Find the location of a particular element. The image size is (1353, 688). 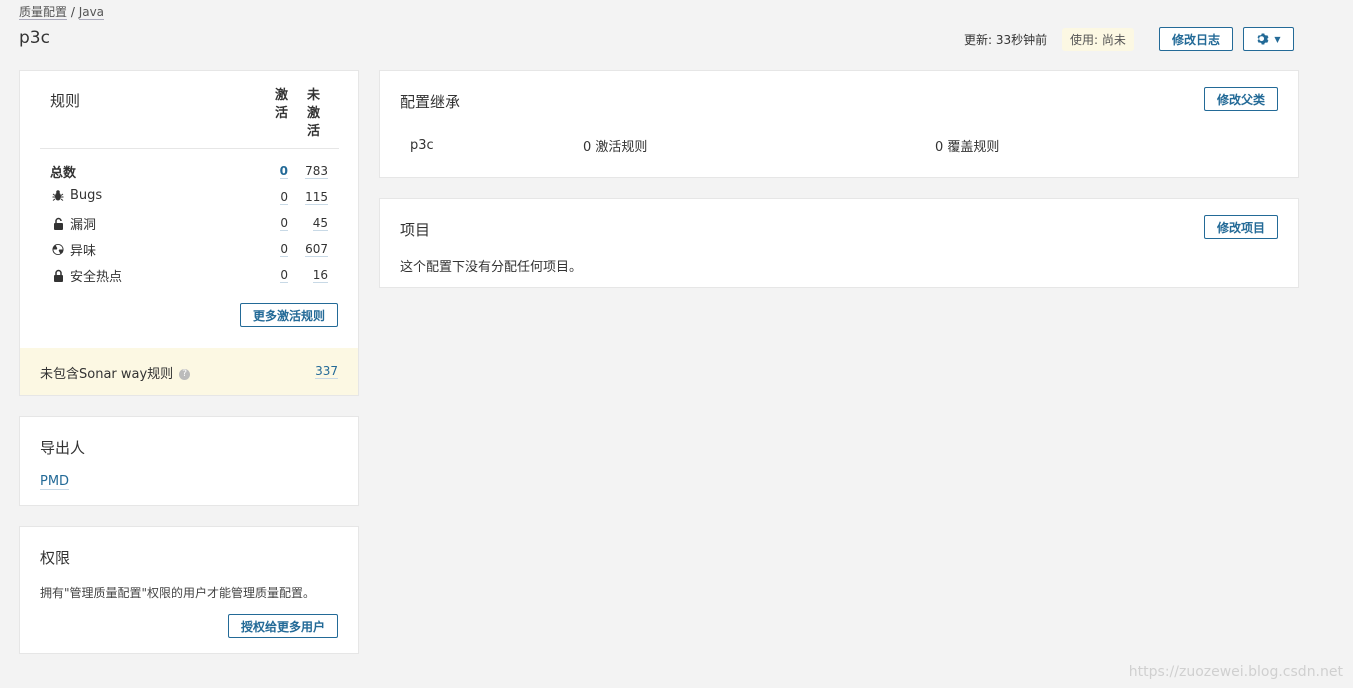

settings-dropdown-button: ▼ is located at coordinates (1268, 39).